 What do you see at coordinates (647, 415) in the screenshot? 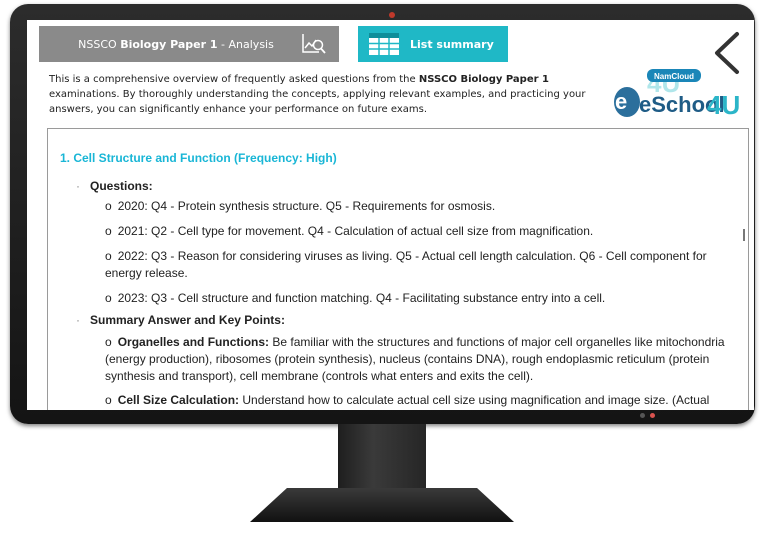
I see `status-lights` at bounding box center [647, 415].